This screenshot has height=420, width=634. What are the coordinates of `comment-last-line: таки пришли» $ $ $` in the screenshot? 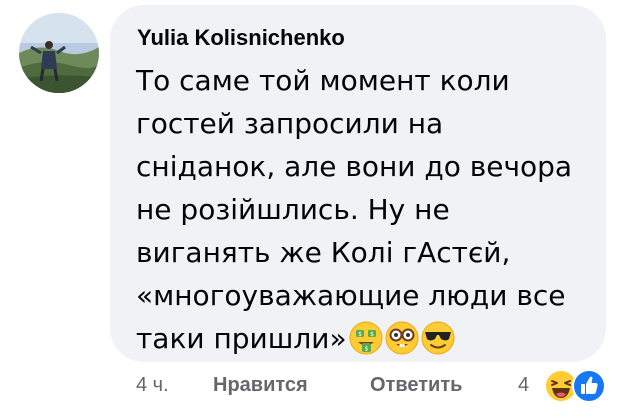 It's located at (366, 338).